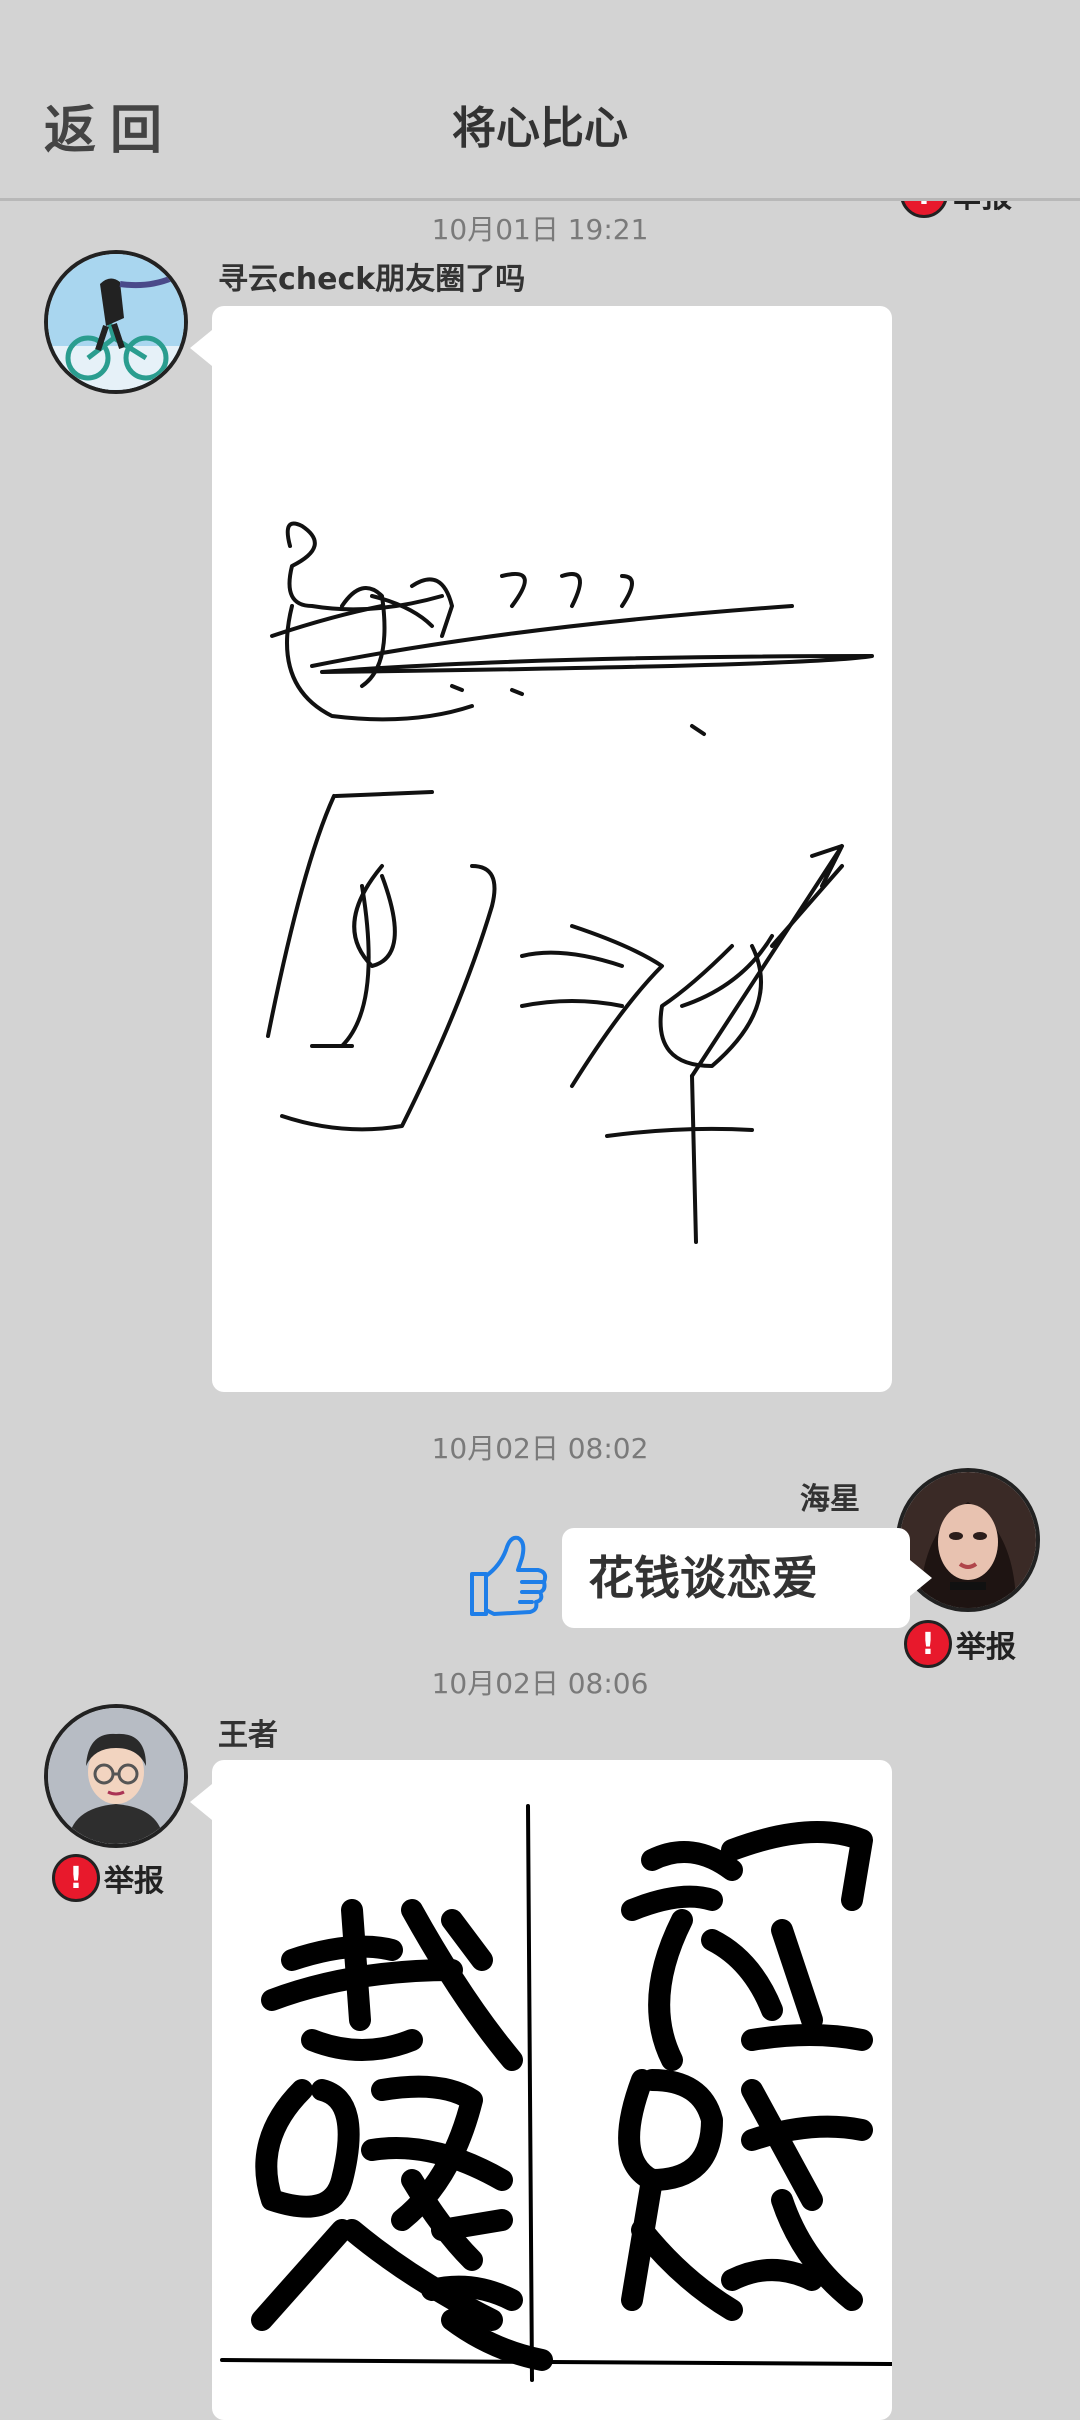  Describe the element at coordinates (540, 100) in the screenshot. I see `top-bar: 返回 将心比心` at that location.